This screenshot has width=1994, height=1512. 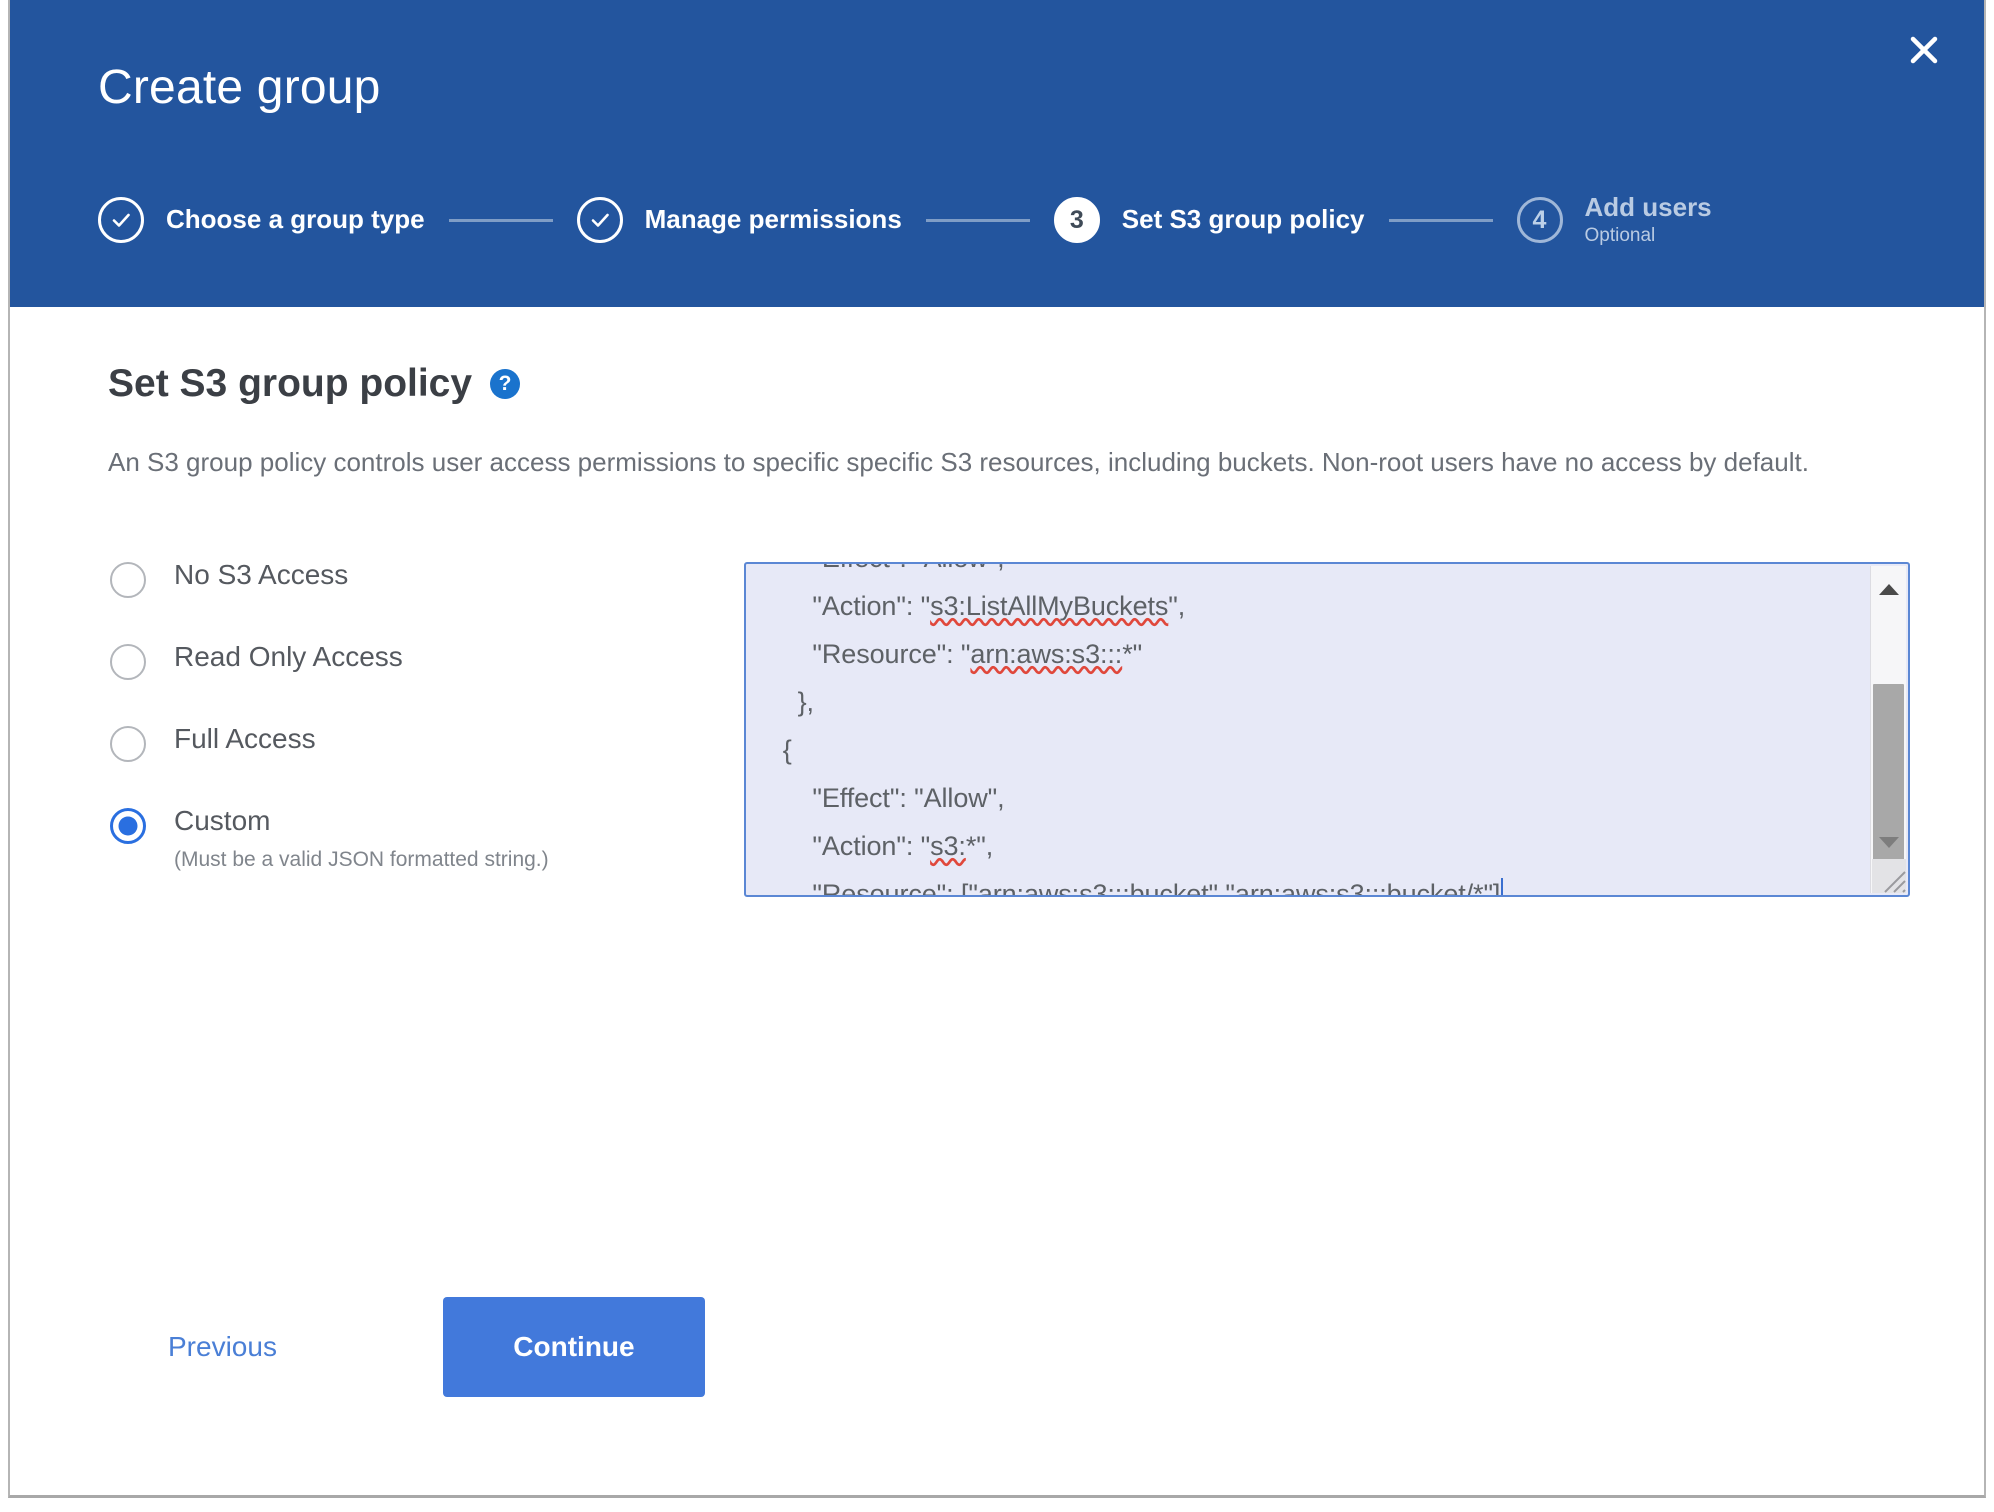 I want to click on radio-mark-full-access, so click(x=128, y=744).